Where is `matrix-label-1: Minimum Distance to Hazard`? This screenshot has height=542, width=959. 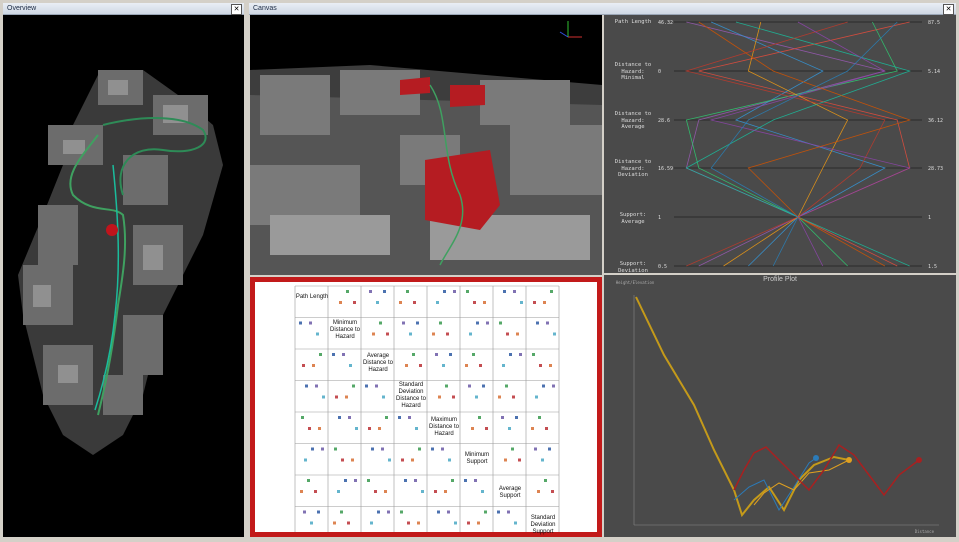 matrix-label-1: Minimum Distance to Hazard is located at coordinates (344, 330).